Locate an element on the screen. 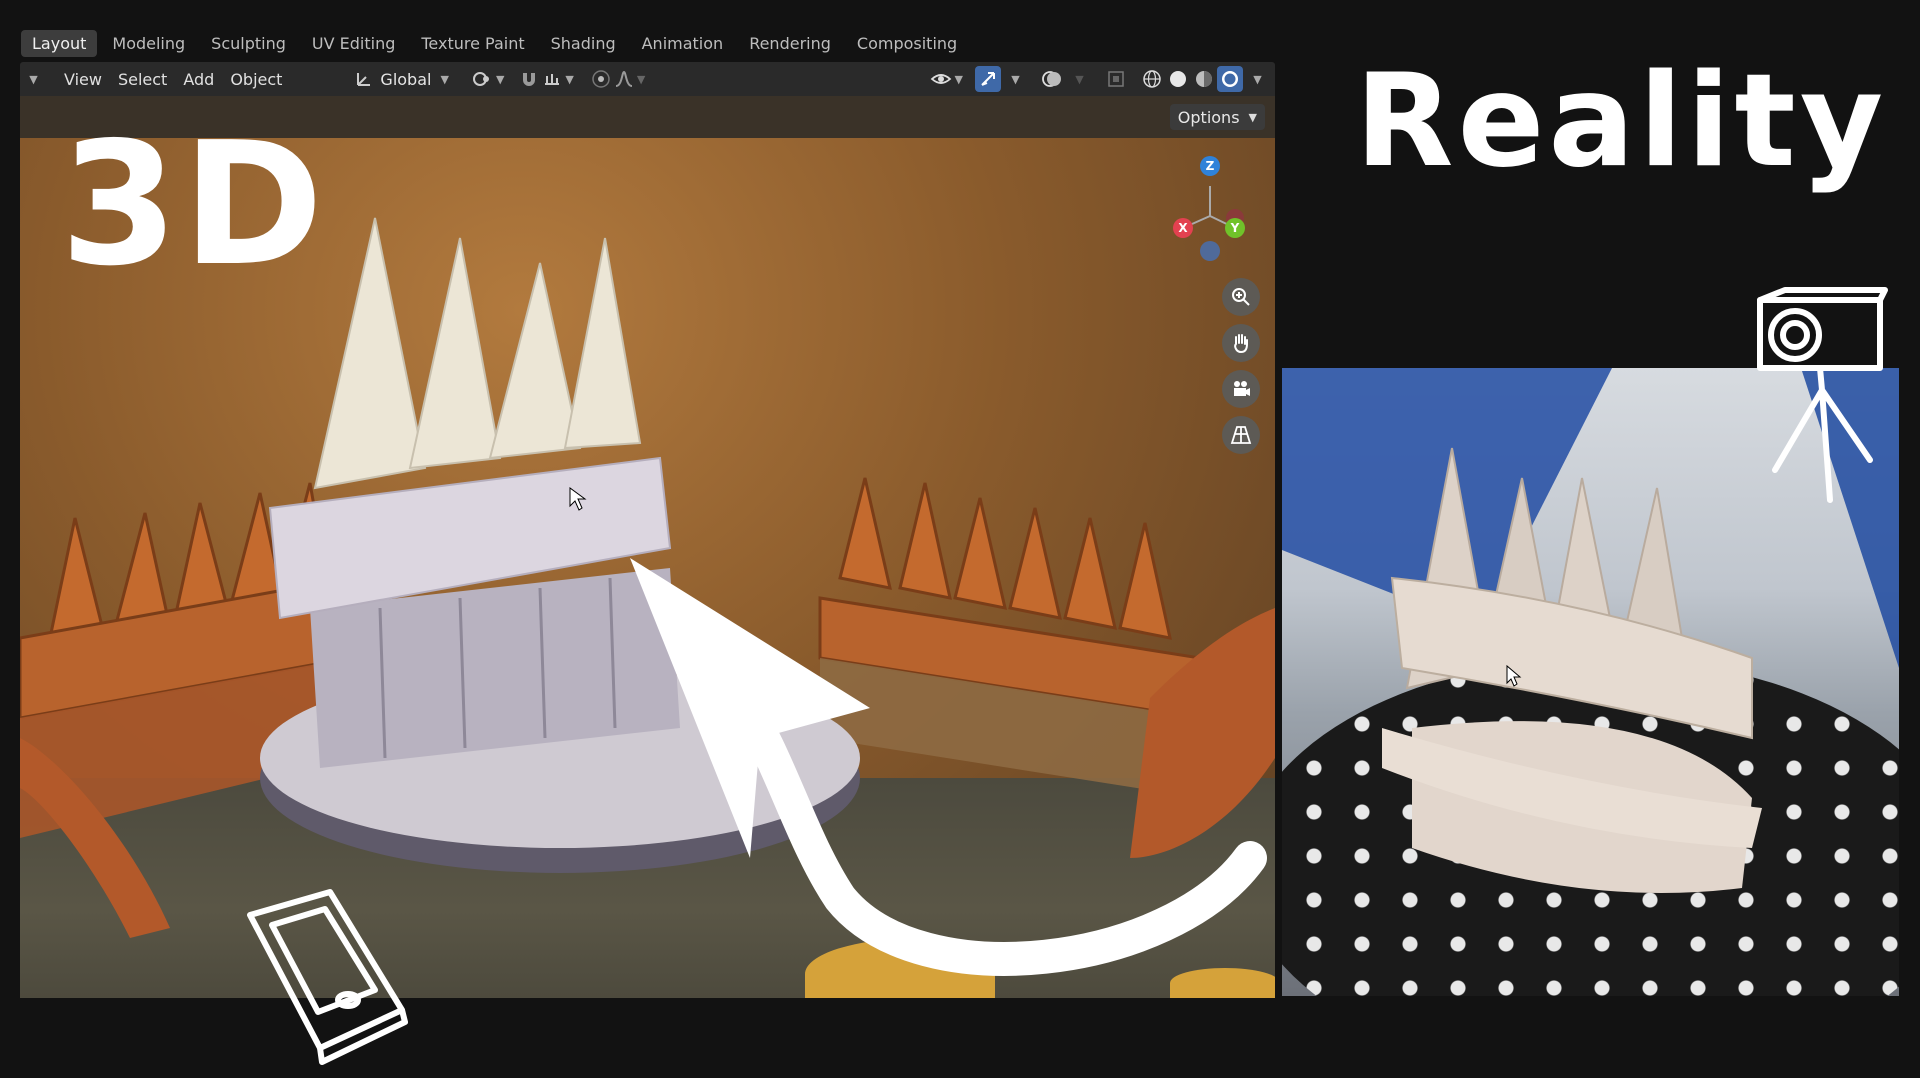 The image size is (1920, 1078). orientation-icon is located at coordinates (364, 79).